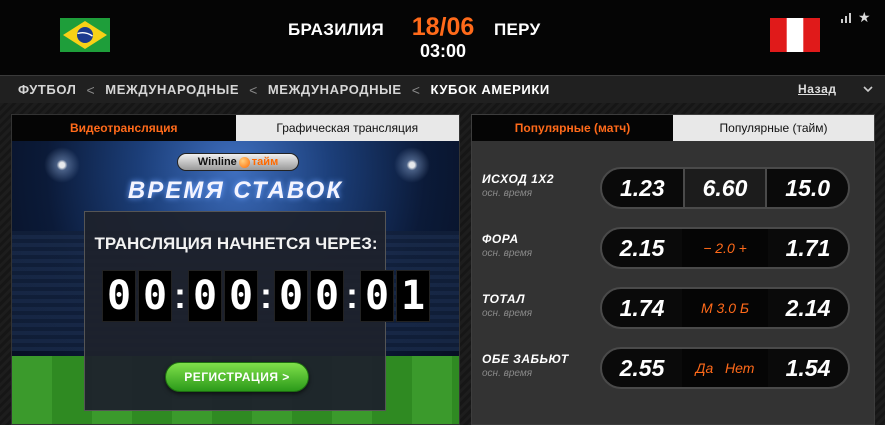  What do you see at coordinates (517, 29) in the screenshot?
I see `away-team-name: ПЕРУ` at bounding box center [517, 29].